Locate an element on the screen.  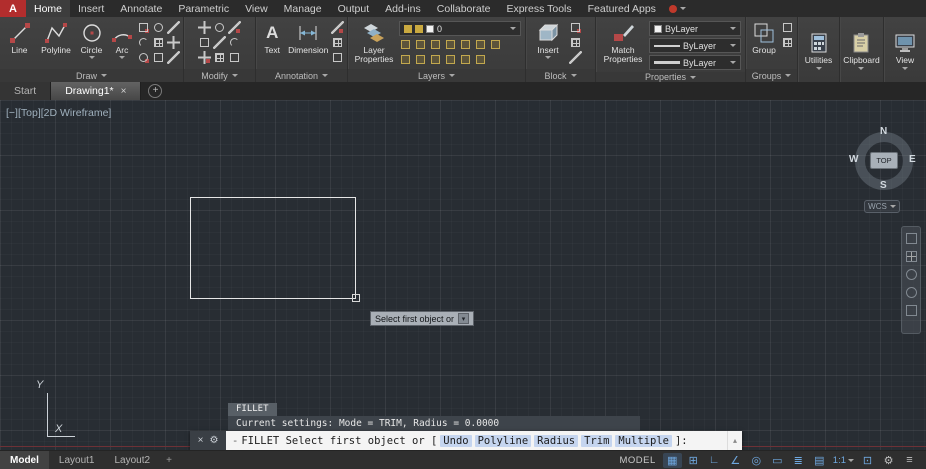
command-option-trim: Trim is located at coordinates (597, 440).